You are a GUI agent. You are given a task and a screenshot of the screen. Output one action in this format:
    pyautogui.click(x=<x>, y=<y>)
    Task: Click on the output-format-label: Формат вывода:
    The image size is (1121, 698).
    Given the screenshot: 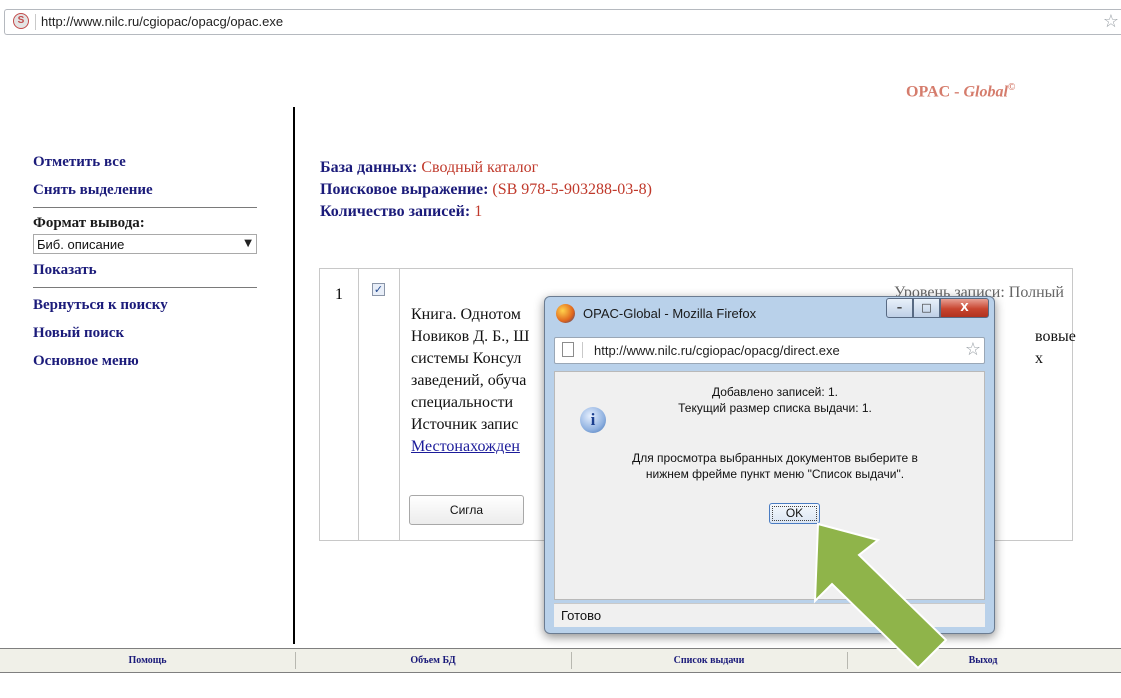 What is the action you would take?
    pyautogui.click(x=89, y=223)
    